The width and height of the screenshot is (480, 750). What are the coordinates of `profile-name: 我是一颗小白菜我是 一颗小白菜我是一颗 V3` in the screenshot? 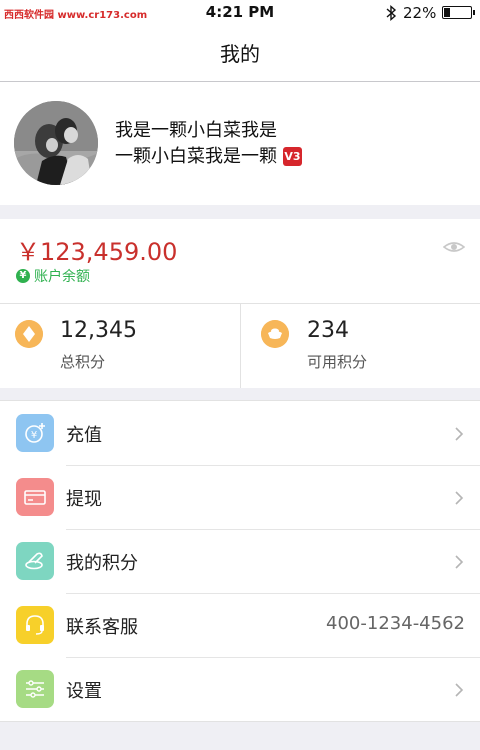 It's located at (230, 144).